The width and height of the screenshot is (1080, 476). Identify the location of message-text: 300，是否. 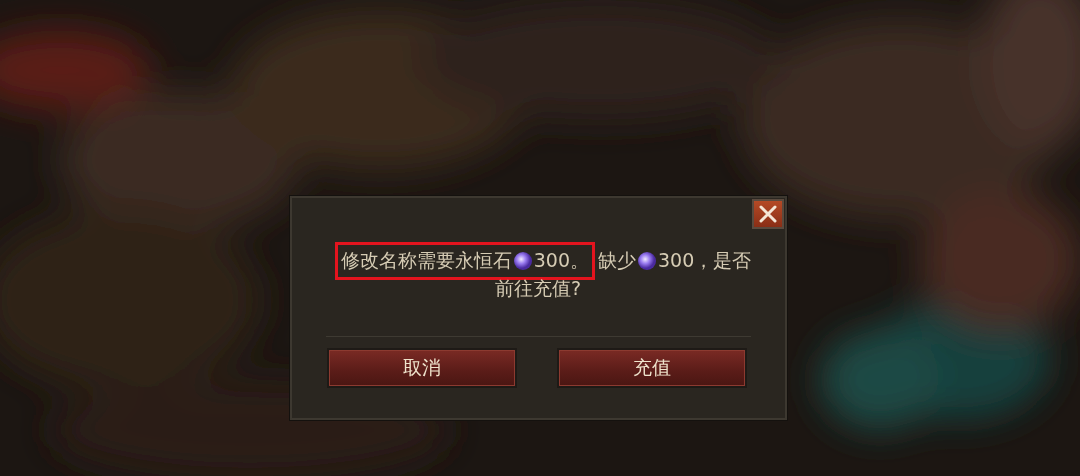
(705, 260).